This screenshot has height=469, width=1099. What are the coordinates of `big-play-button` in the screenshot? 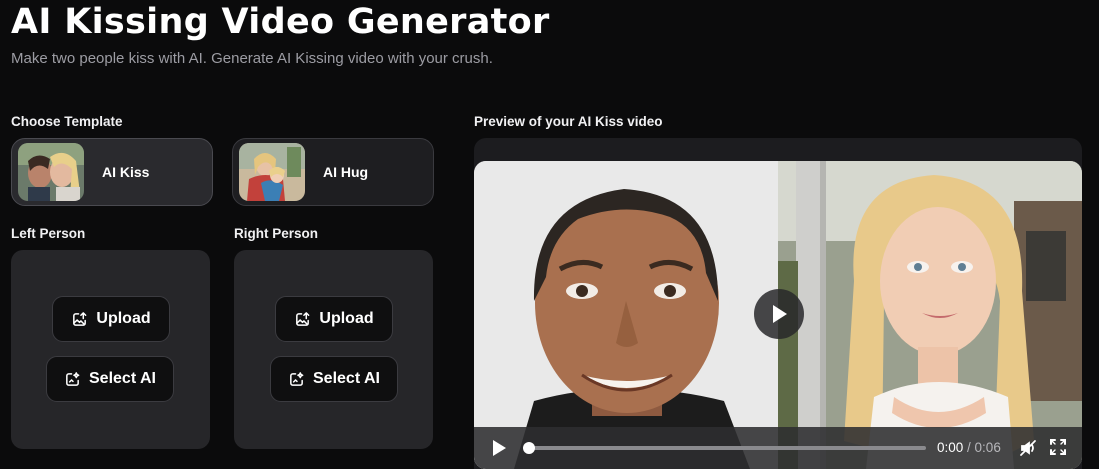 It's located at (779, 314).